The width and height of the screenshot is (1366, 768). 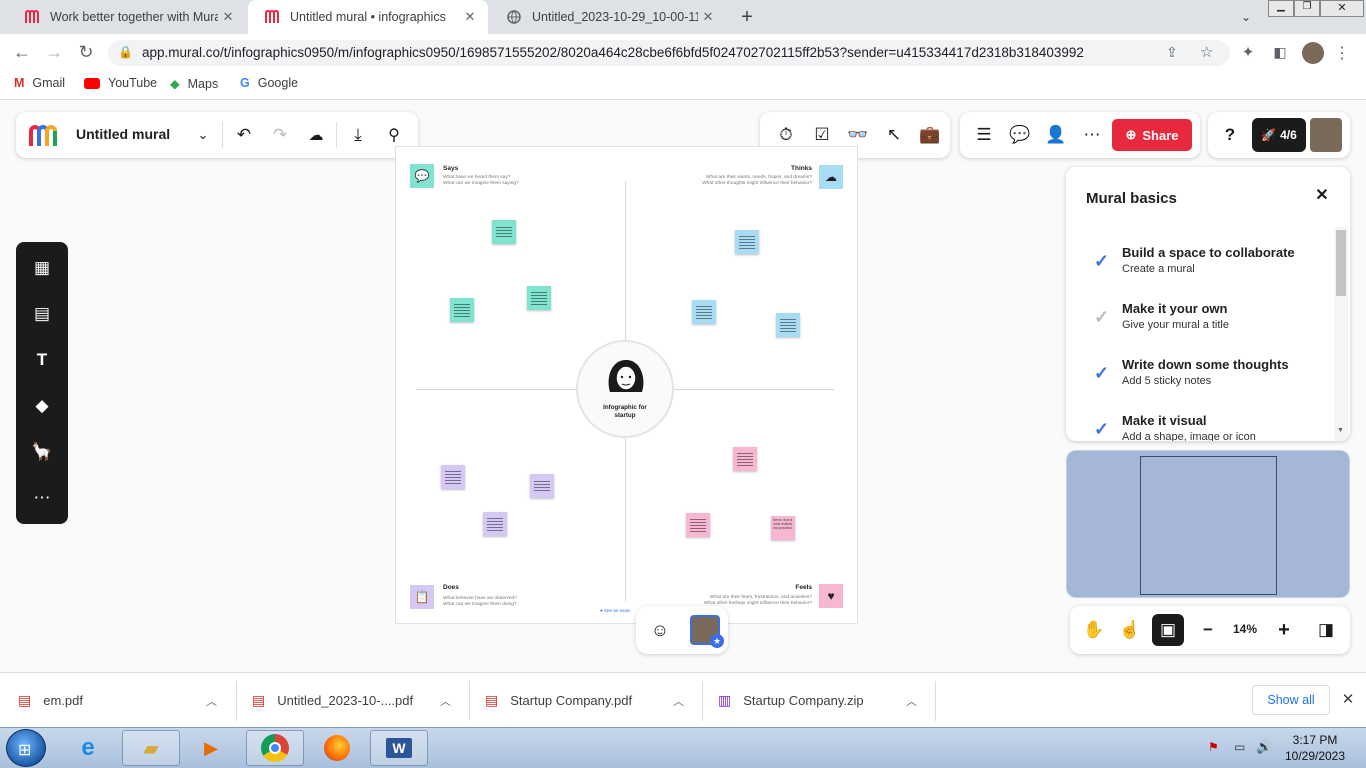 I want to click on more-tools-icon: ⋯, so click(x=42, y=498).